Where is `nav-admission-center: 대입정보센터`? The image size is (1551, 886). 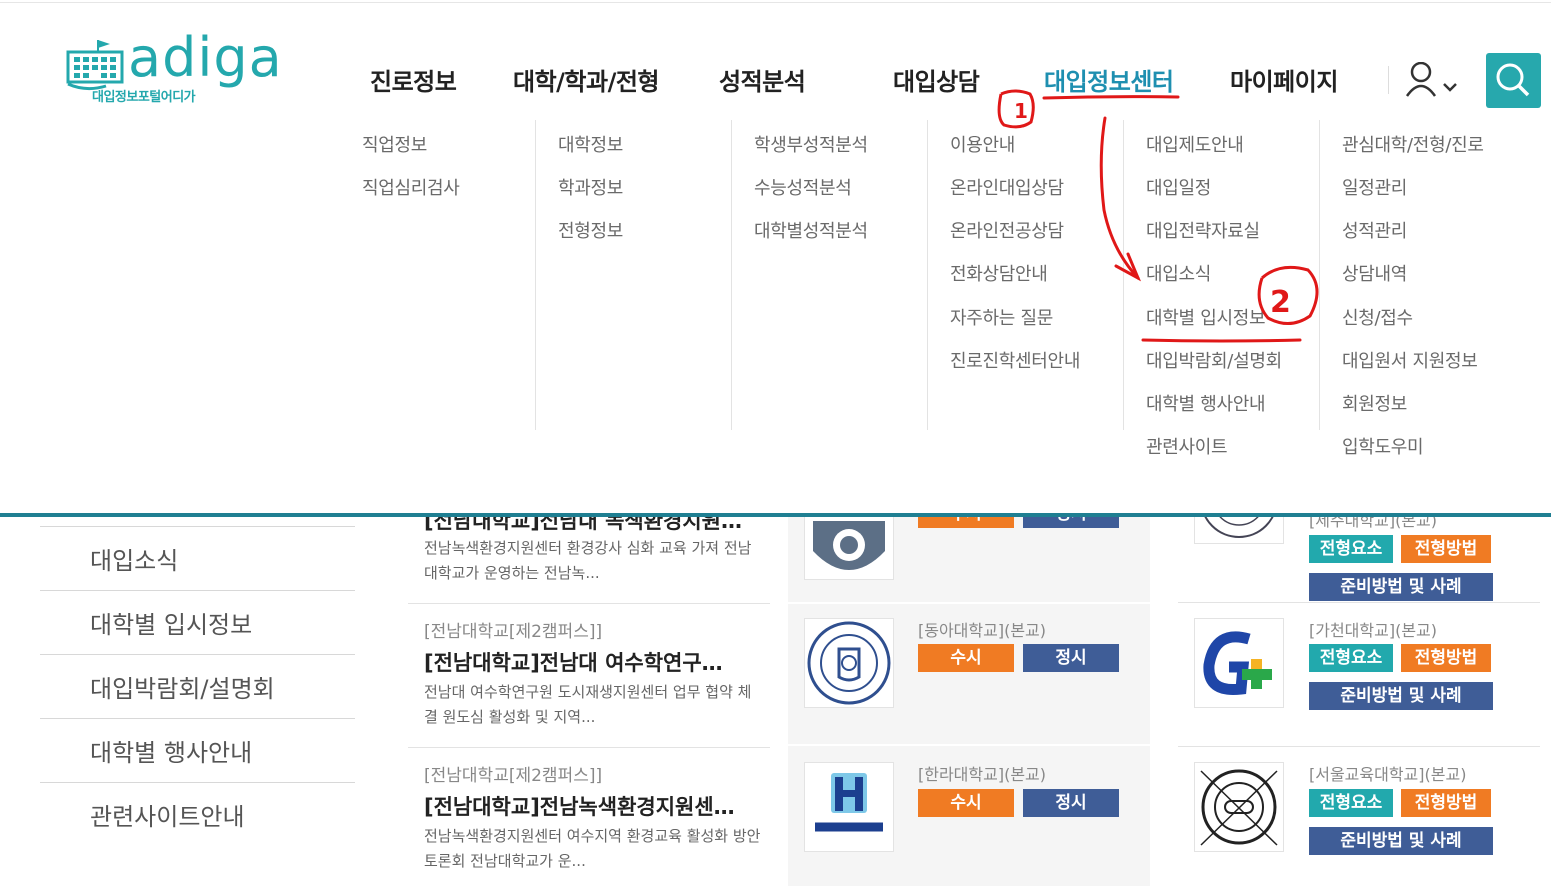 nav-admission-center: 대입정보센터 is located at coordinates (1109, 79).